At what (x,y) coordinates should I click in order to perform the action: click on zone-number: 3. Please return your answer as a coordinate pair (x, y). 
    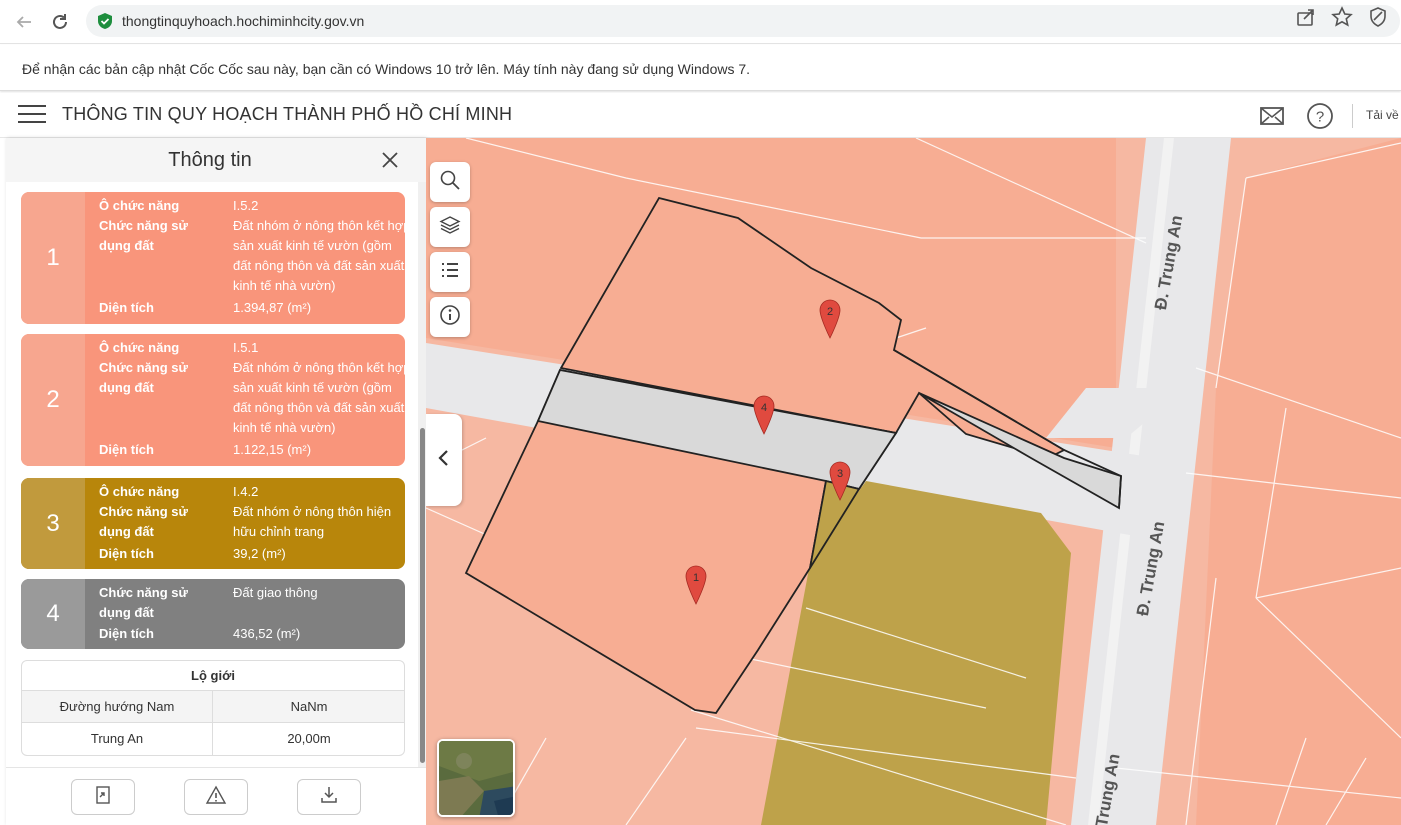
    Looking at the image, I should click on (53, 523).